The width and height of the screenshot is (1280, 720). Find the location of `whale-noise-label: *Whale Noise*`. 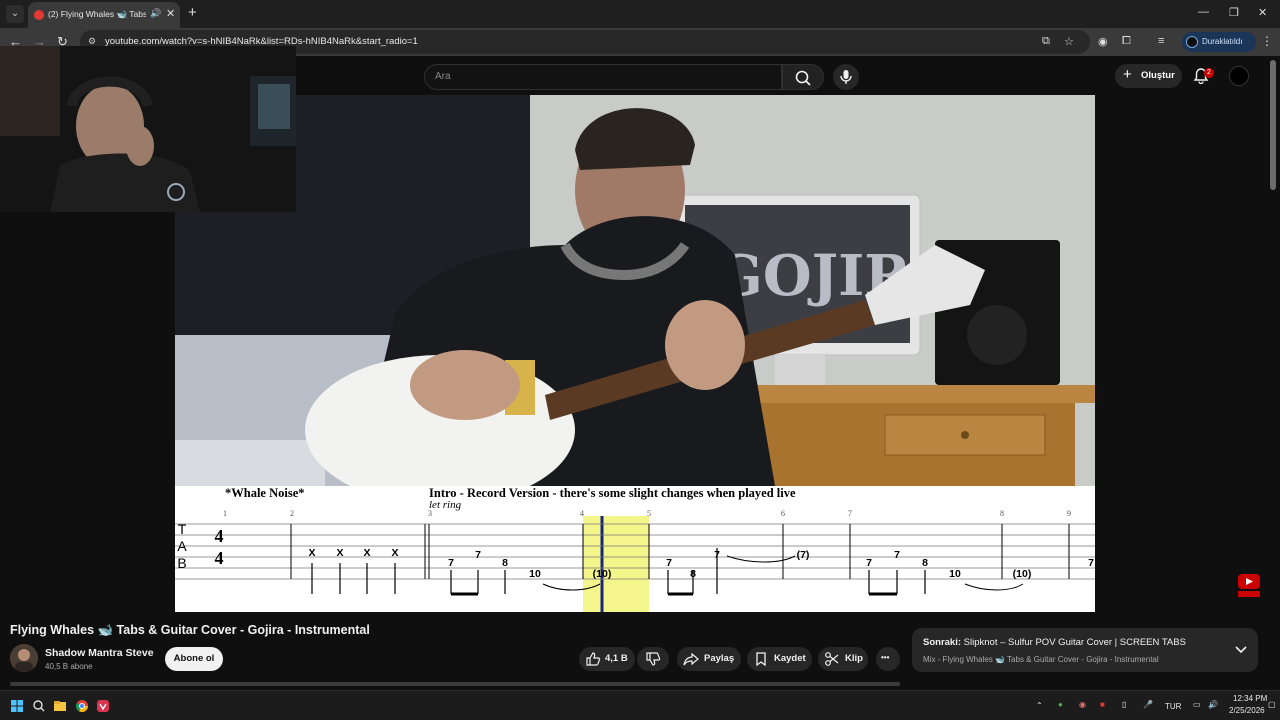

whale-noise-label: *Whale Noise* is located at coordinates (265, 493).